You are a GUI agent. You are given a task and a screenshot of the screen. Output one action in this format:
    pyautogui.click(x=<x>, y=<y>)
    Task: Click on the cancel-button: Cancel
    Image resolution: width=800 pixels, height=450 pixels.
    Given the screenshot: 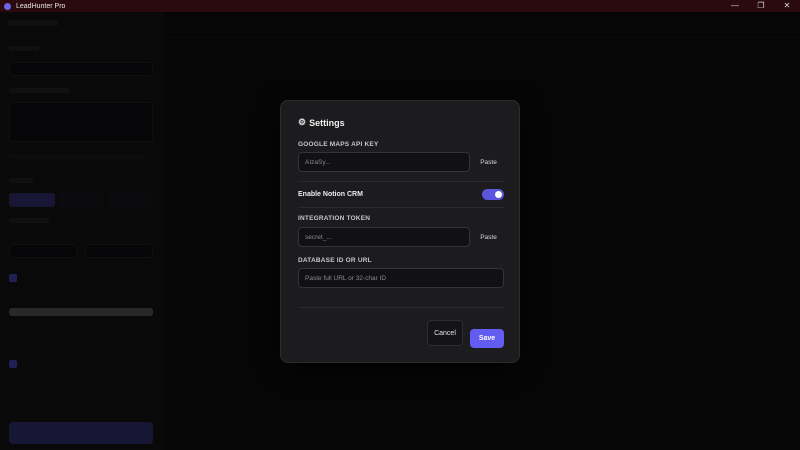 What is the action you would take?
    pyautogui.click(x=445, y=333)
    